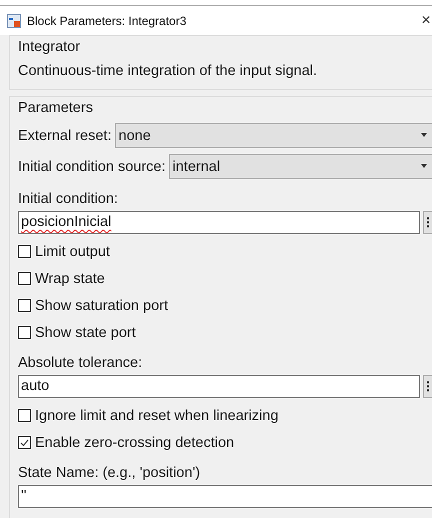 The height and width of the screenshot is (518, 432). What do you see at coordinates (300, 166) in the screenshot?
I see `dropdown: internal` at bounding box center [300, 166].